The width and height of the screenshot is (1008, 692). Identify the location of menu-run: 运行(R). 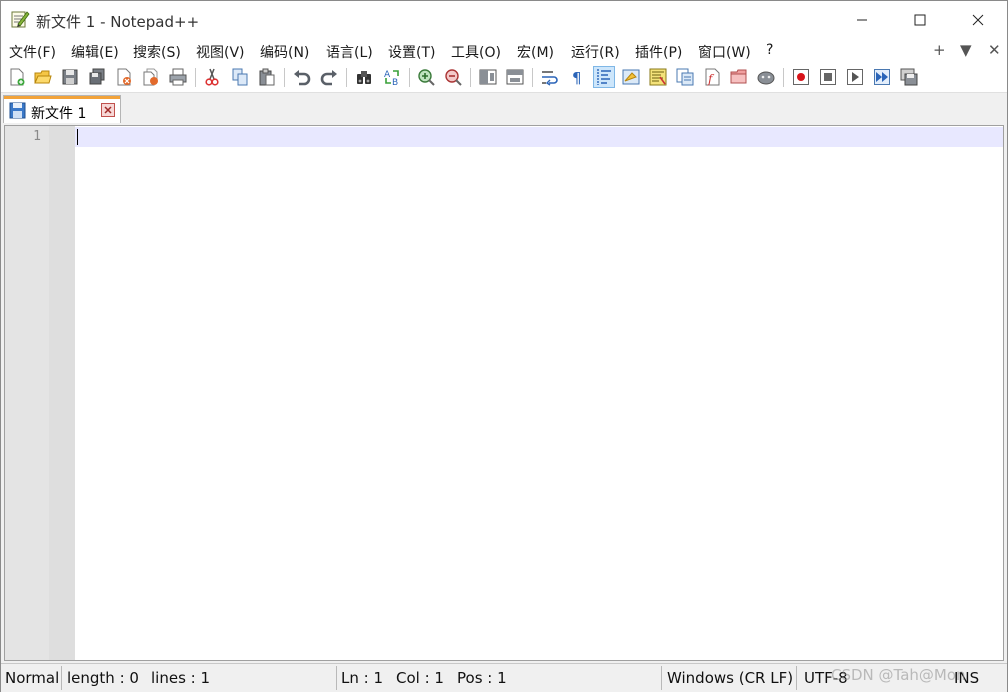
(595, 52).